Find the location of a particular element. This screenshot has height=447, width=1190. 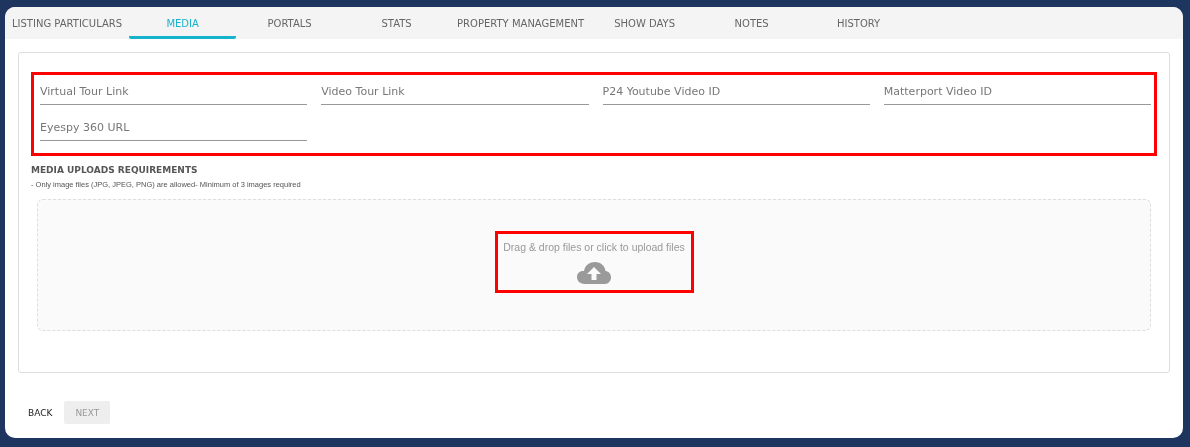

tab: STATS is located at coordinates (397, 23).